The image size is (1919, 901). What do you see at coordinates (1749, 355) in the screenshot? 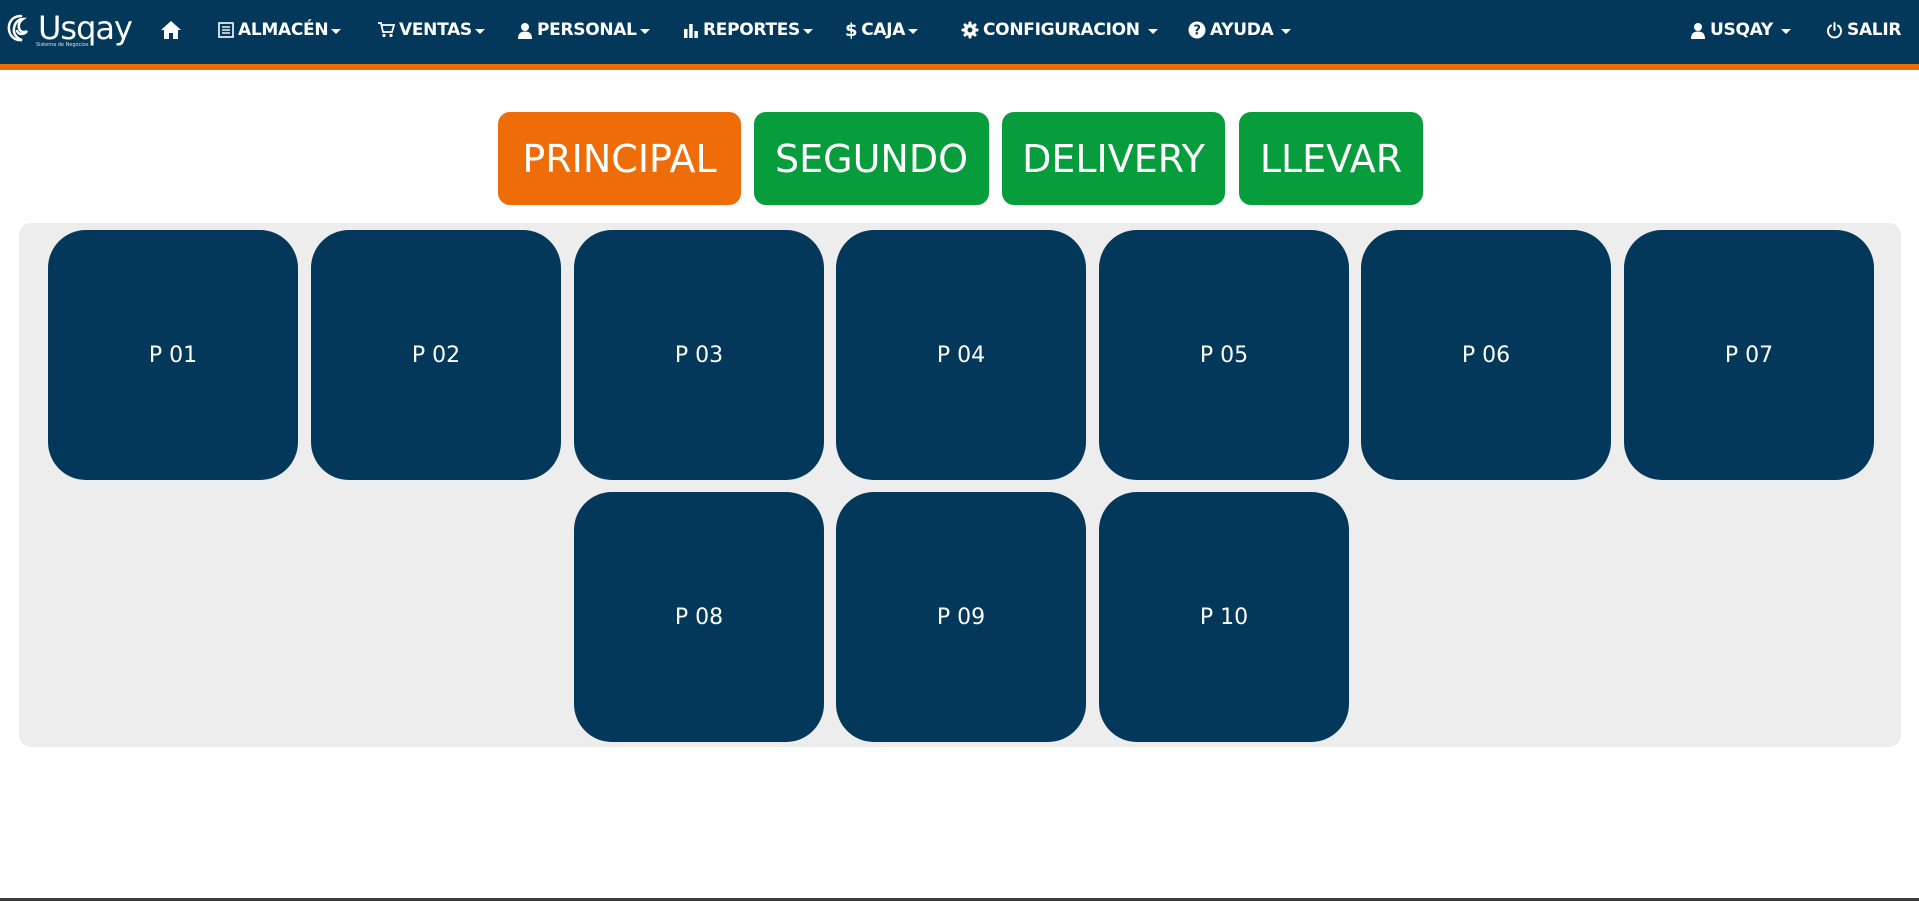
I see `table-button: P 07` at bounding box center [1749, 355].